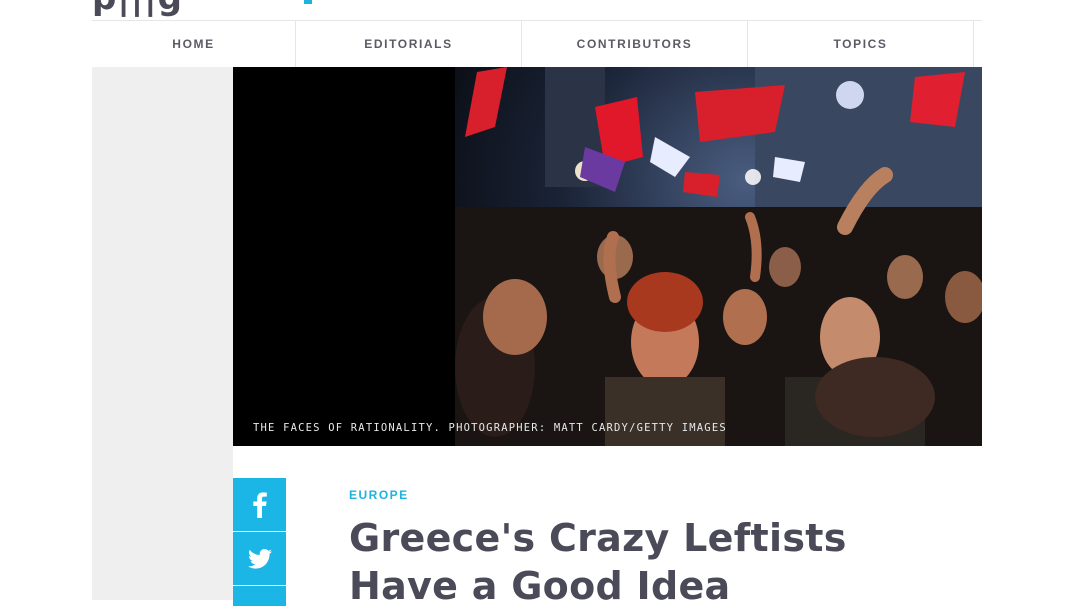  What do you see at coordinates (598, 538) in the screenshot?
I see `headline-line-1: Greece's Crazy Leftists` at bounding box center [598, 538].